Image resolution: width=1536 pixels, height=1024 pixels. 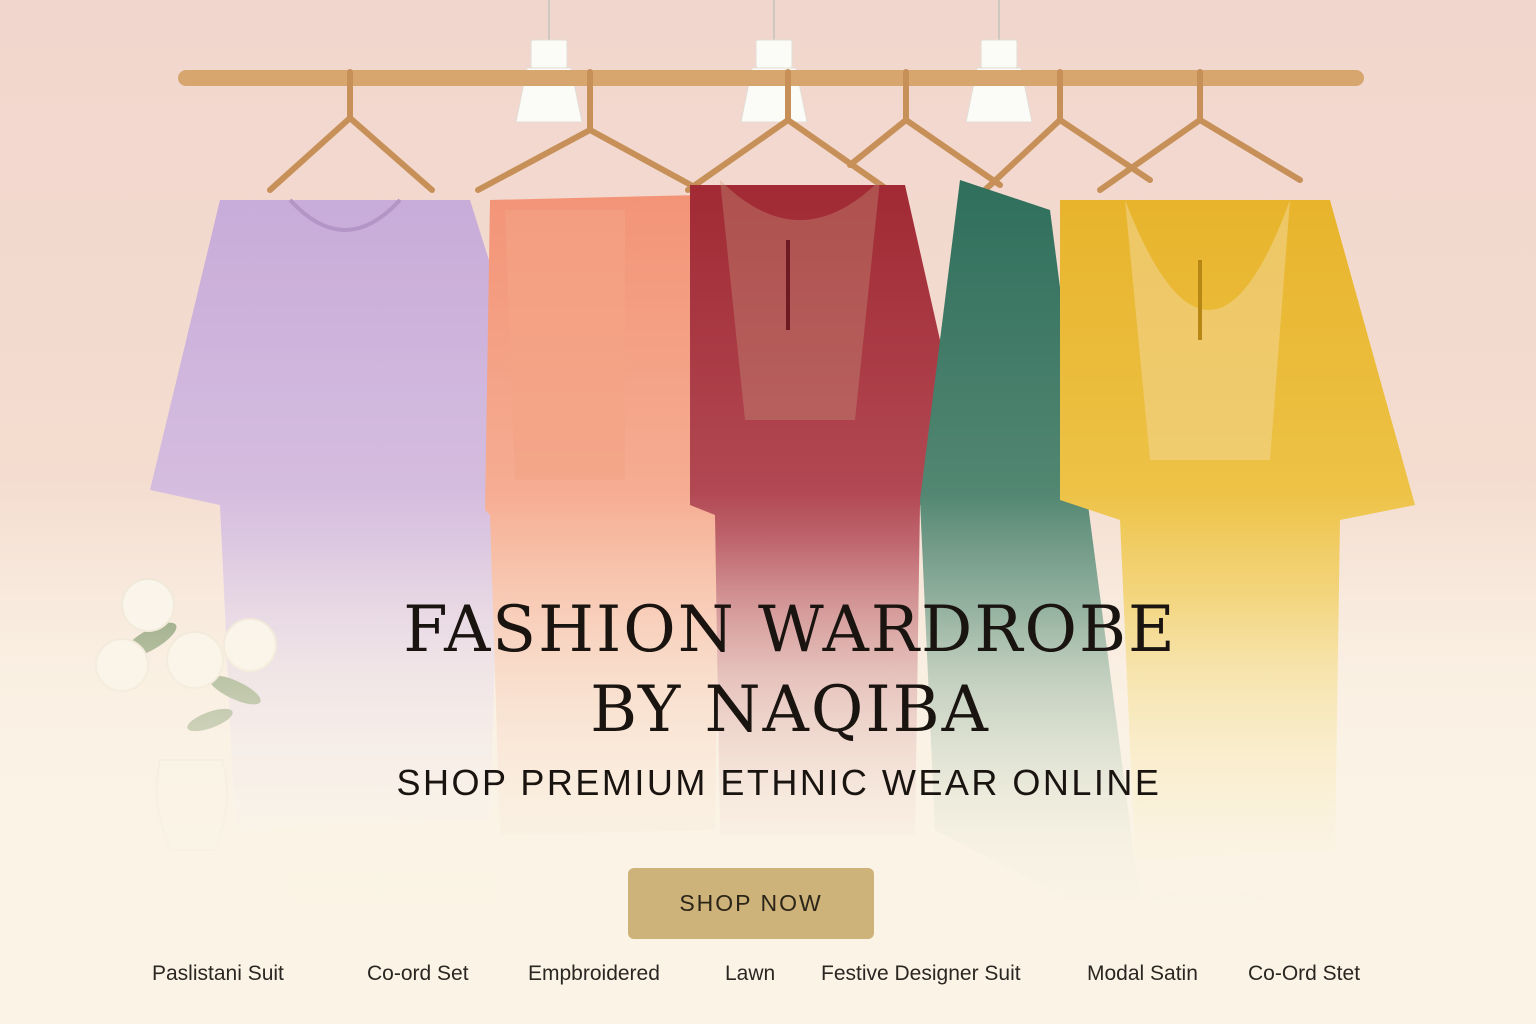 What do you see at coordinates (774, 61) in the screenshot?
I see `pendant-lamps` at bounding box center [774, 61].